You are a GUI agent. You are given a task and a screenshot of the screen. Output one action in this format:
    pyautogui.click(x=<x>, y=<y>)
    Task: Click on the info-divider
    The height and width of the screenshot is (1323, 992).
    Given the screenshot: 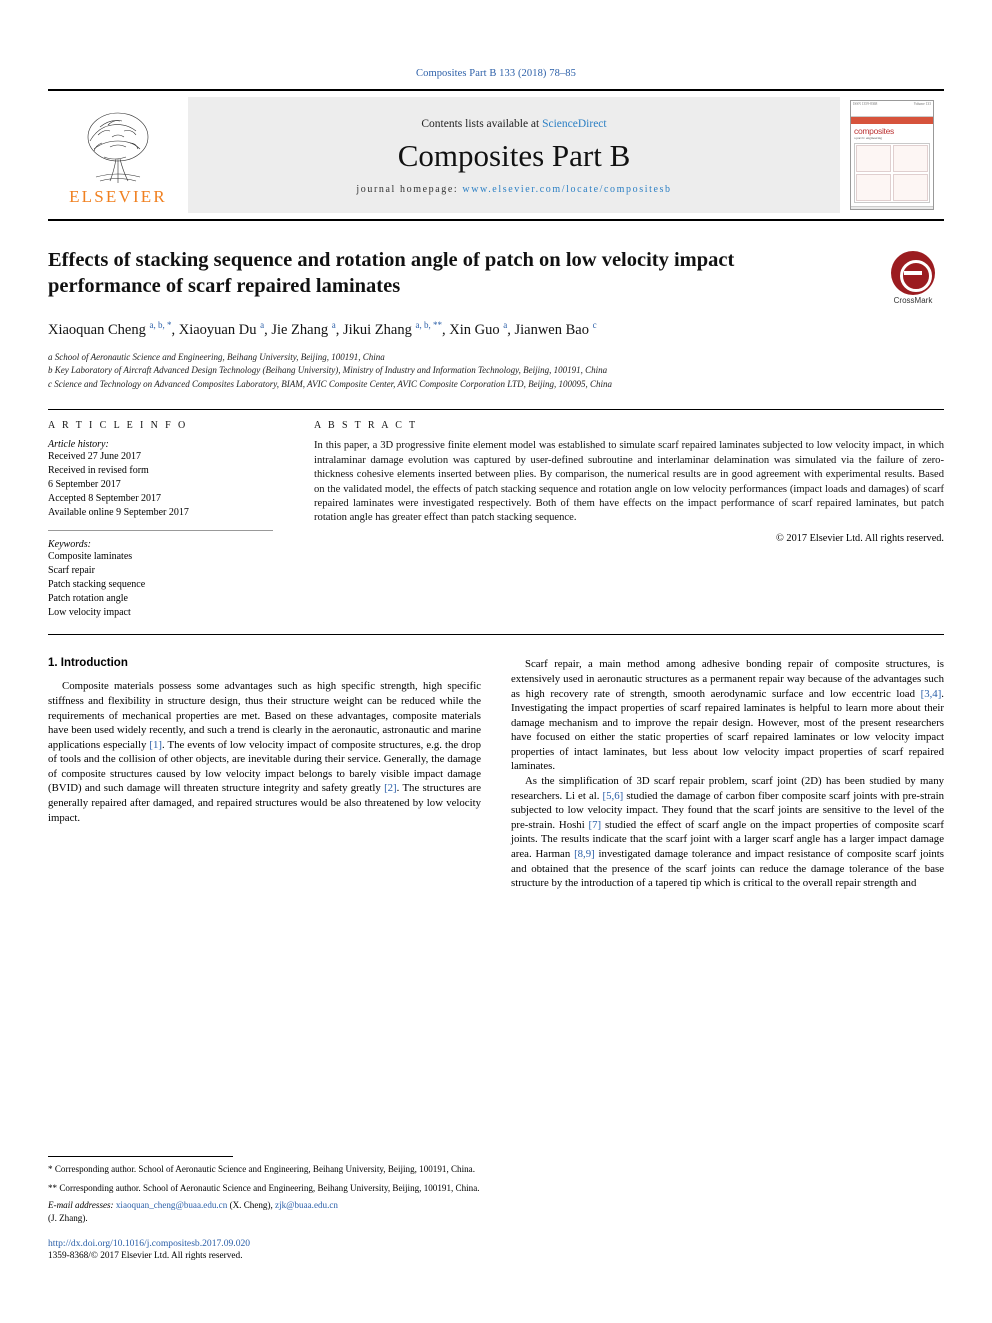 What is the action you would take?
    pyautogui.click(x=160, y=531)
    